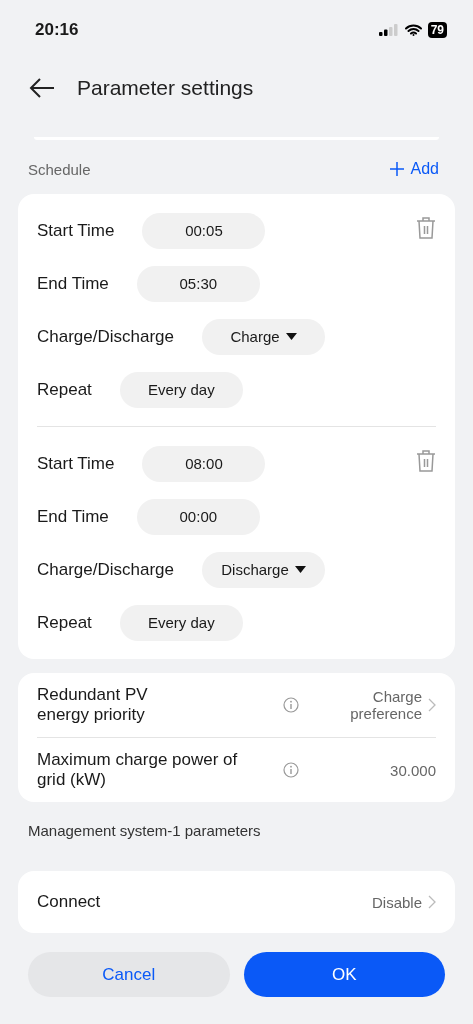  I want to click on wifi-icon, so click(413, 30).